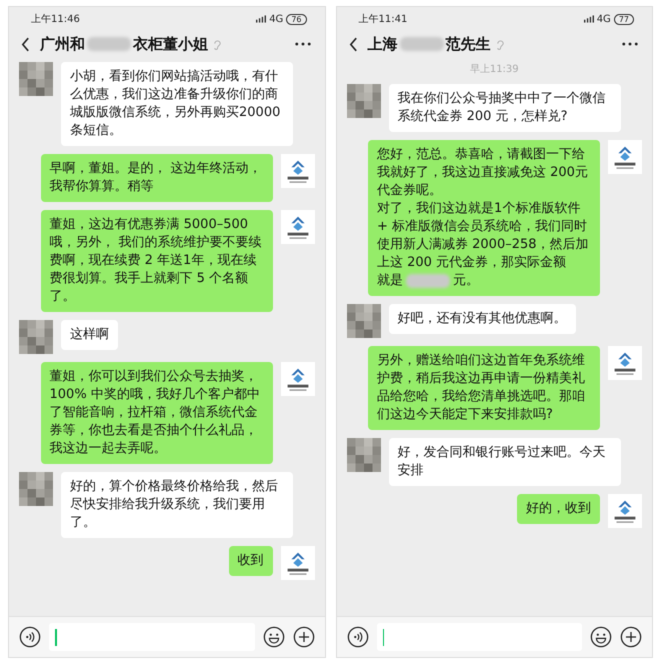  I want to click on message-text: 收到, so click(251, 561).